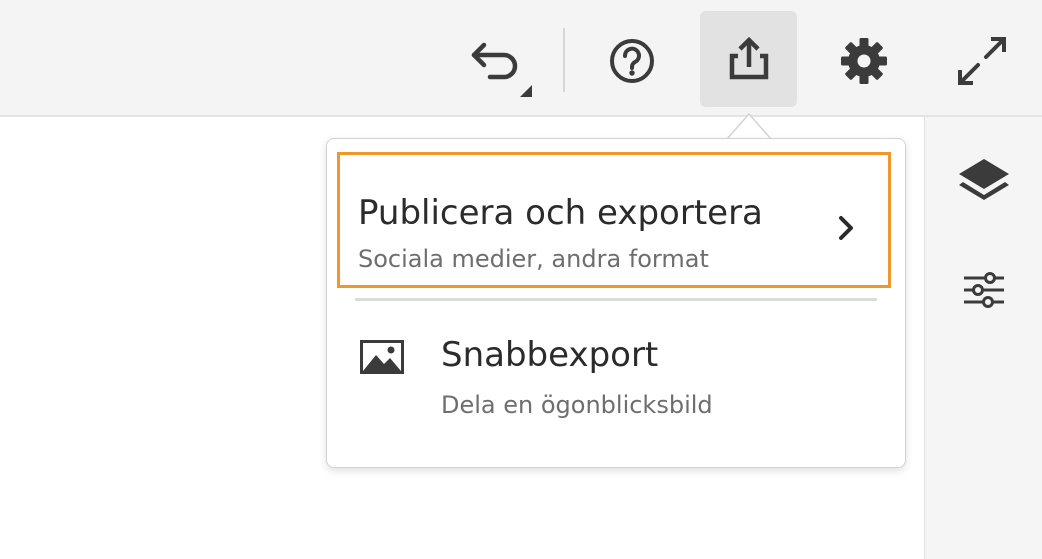  Describe the element at coordinates (616, 299) in the screenshot. I see `menu-divider` at that location.